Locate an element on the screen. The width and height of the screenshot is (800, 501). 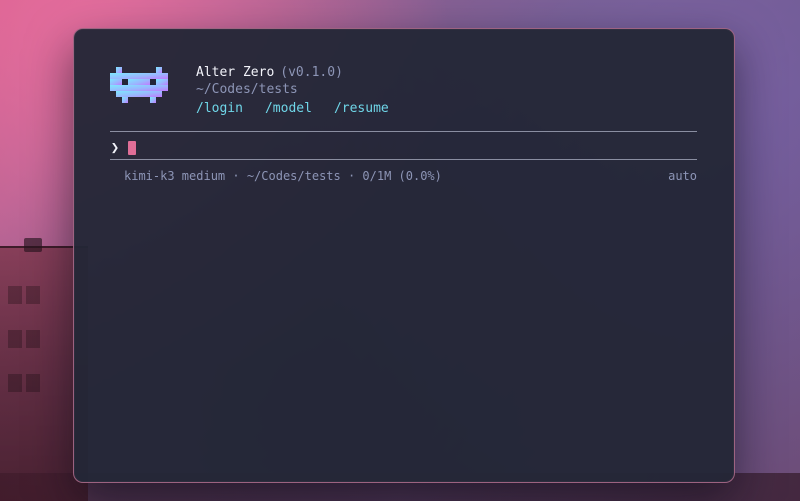
mode-toggle: auto is located at coordinates (682, 176).